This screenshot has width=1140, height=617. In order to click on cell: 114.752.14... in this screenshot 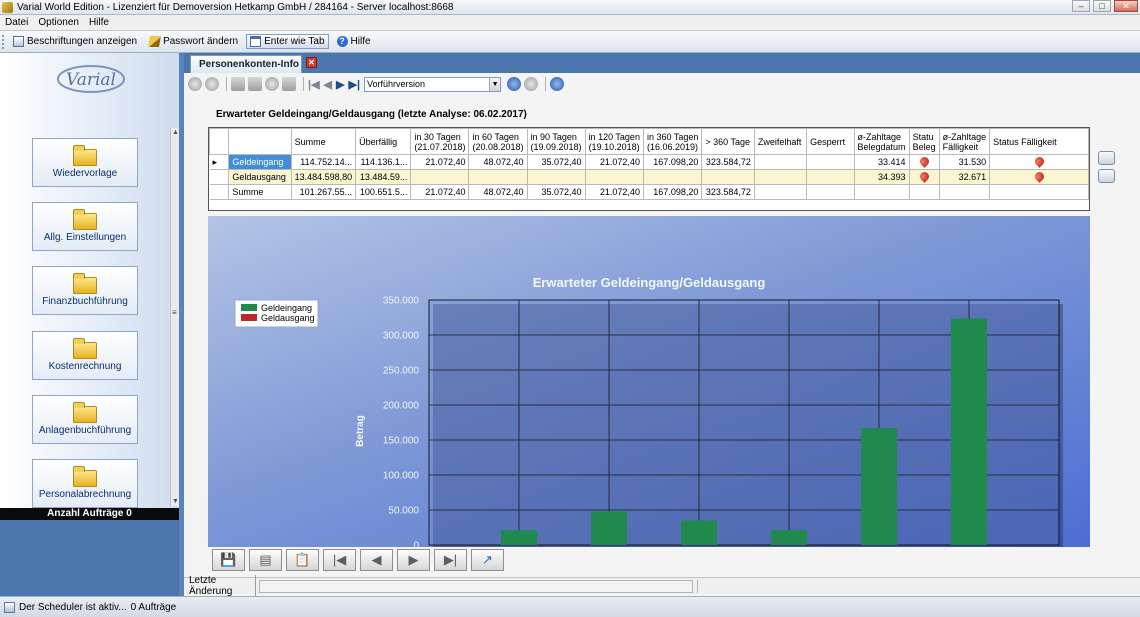, I will do `click(323, 162)`.